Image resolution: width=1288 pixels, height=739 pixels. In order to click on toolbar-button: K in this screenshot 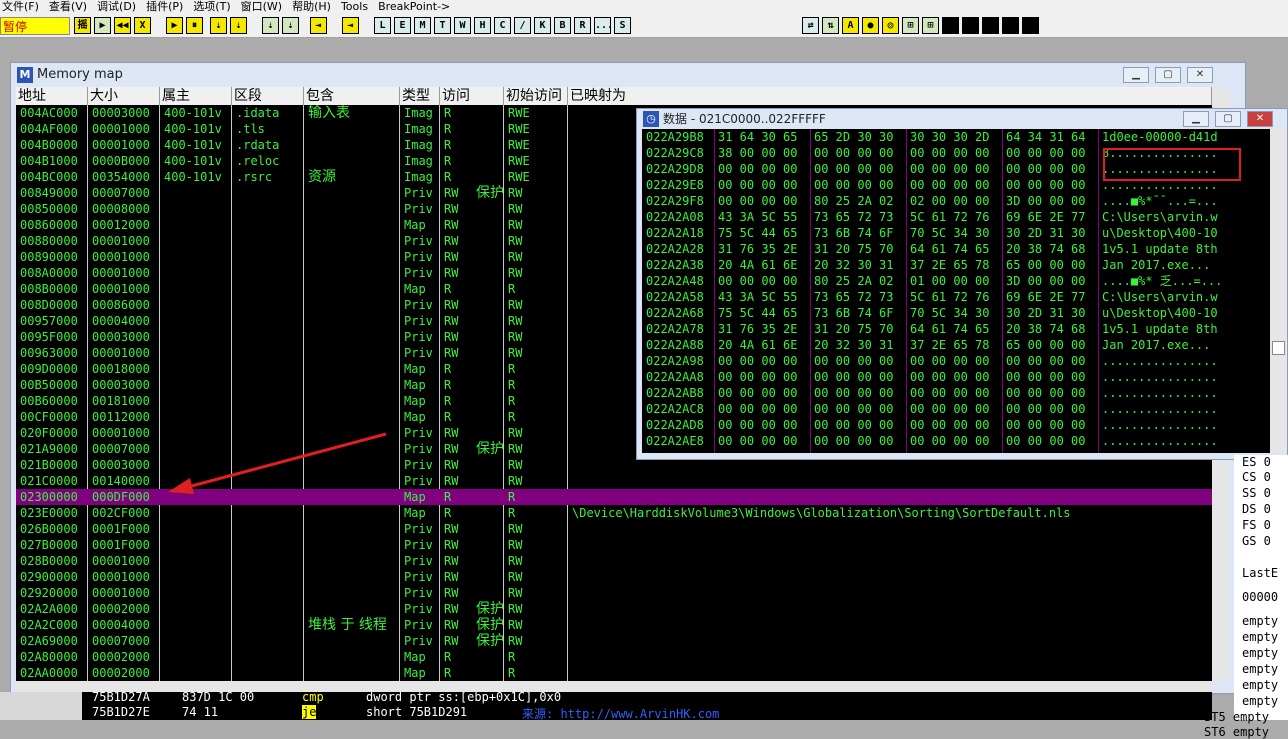, I will do `click(542, 25)`.